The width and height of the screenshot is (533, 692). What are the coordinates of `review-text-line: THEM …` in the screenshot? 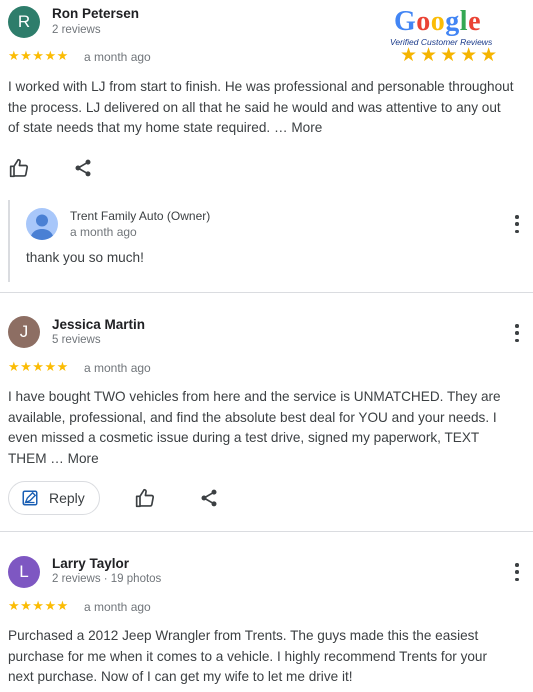 It's located at (36, 458).